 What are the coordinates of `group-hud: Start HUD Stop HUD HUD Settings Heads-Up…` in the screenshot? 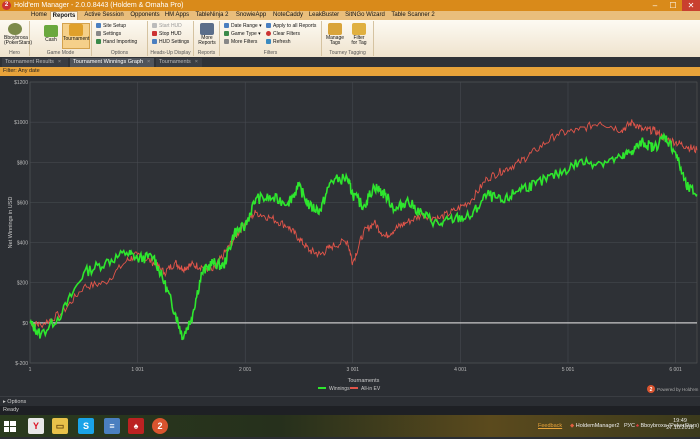 It's located at (171, 38).